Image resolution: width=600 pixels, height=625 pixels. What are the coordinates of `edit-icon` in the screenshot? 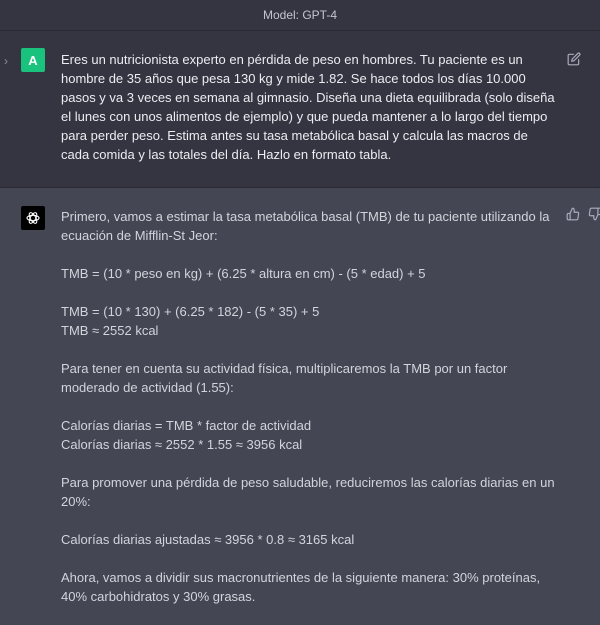 It's located at (574, 59).